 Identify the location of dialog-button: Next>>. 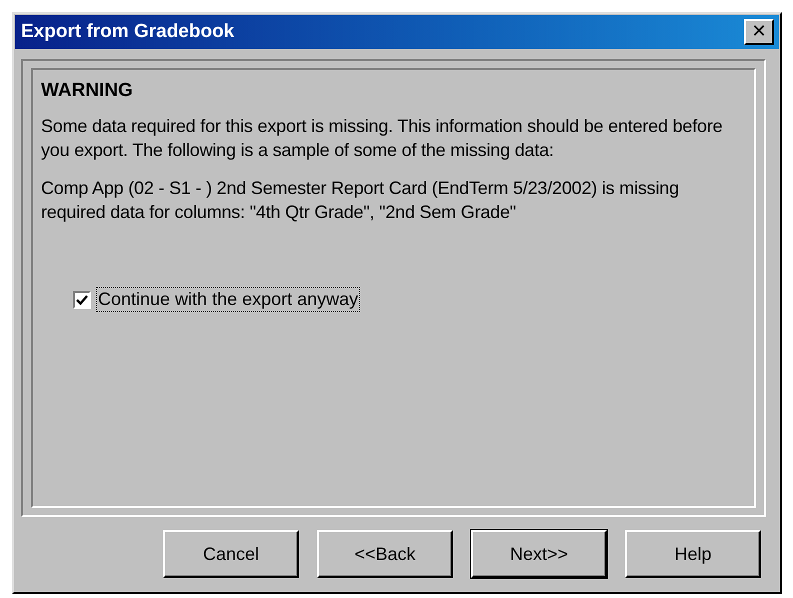
(539, 554).